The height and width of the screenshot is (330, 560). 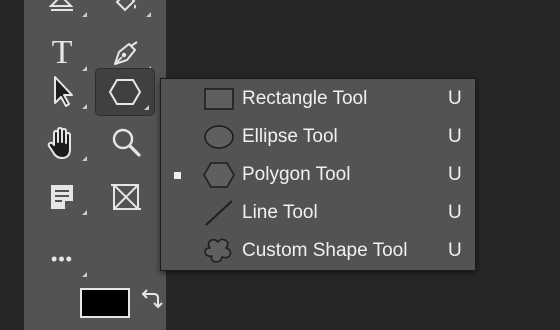 I want to click on path-selection-tool, so click(x=62, y=91).